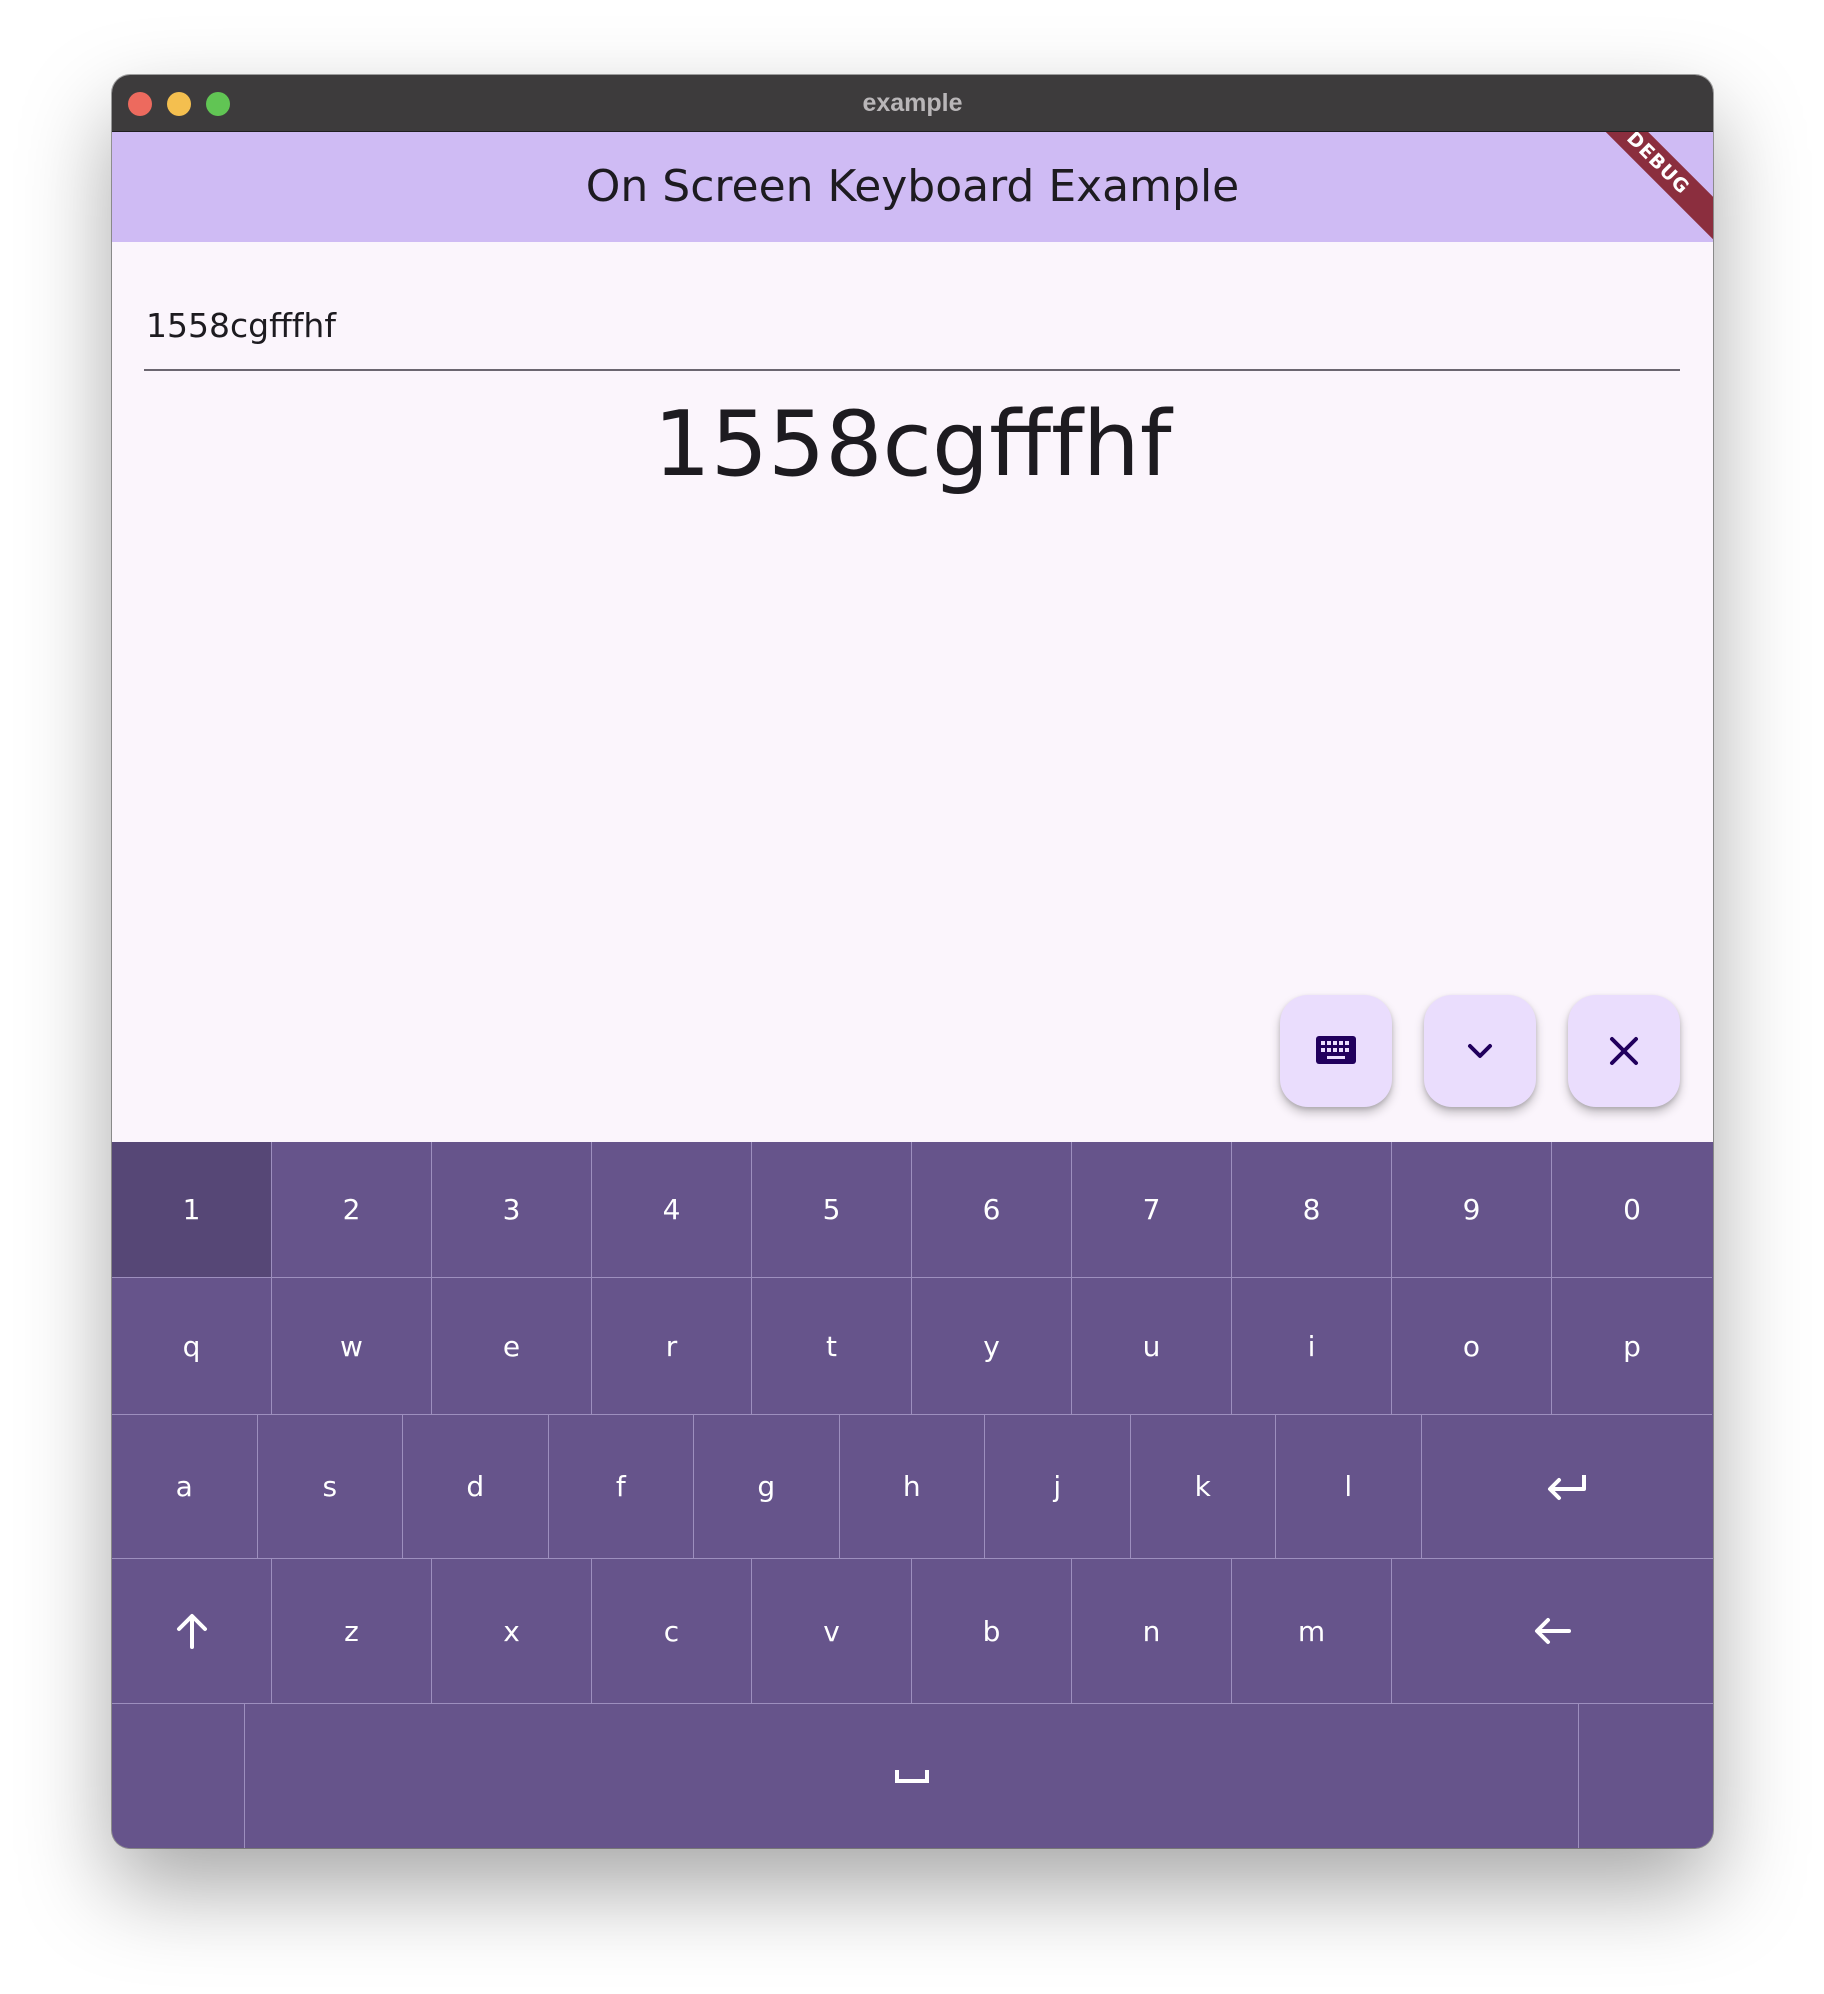 The height and width of the screenshot is (1994, 1824). Describe the element at coordinates (352, 1210) in the screenshot. I see `key-2: 2` at that location.